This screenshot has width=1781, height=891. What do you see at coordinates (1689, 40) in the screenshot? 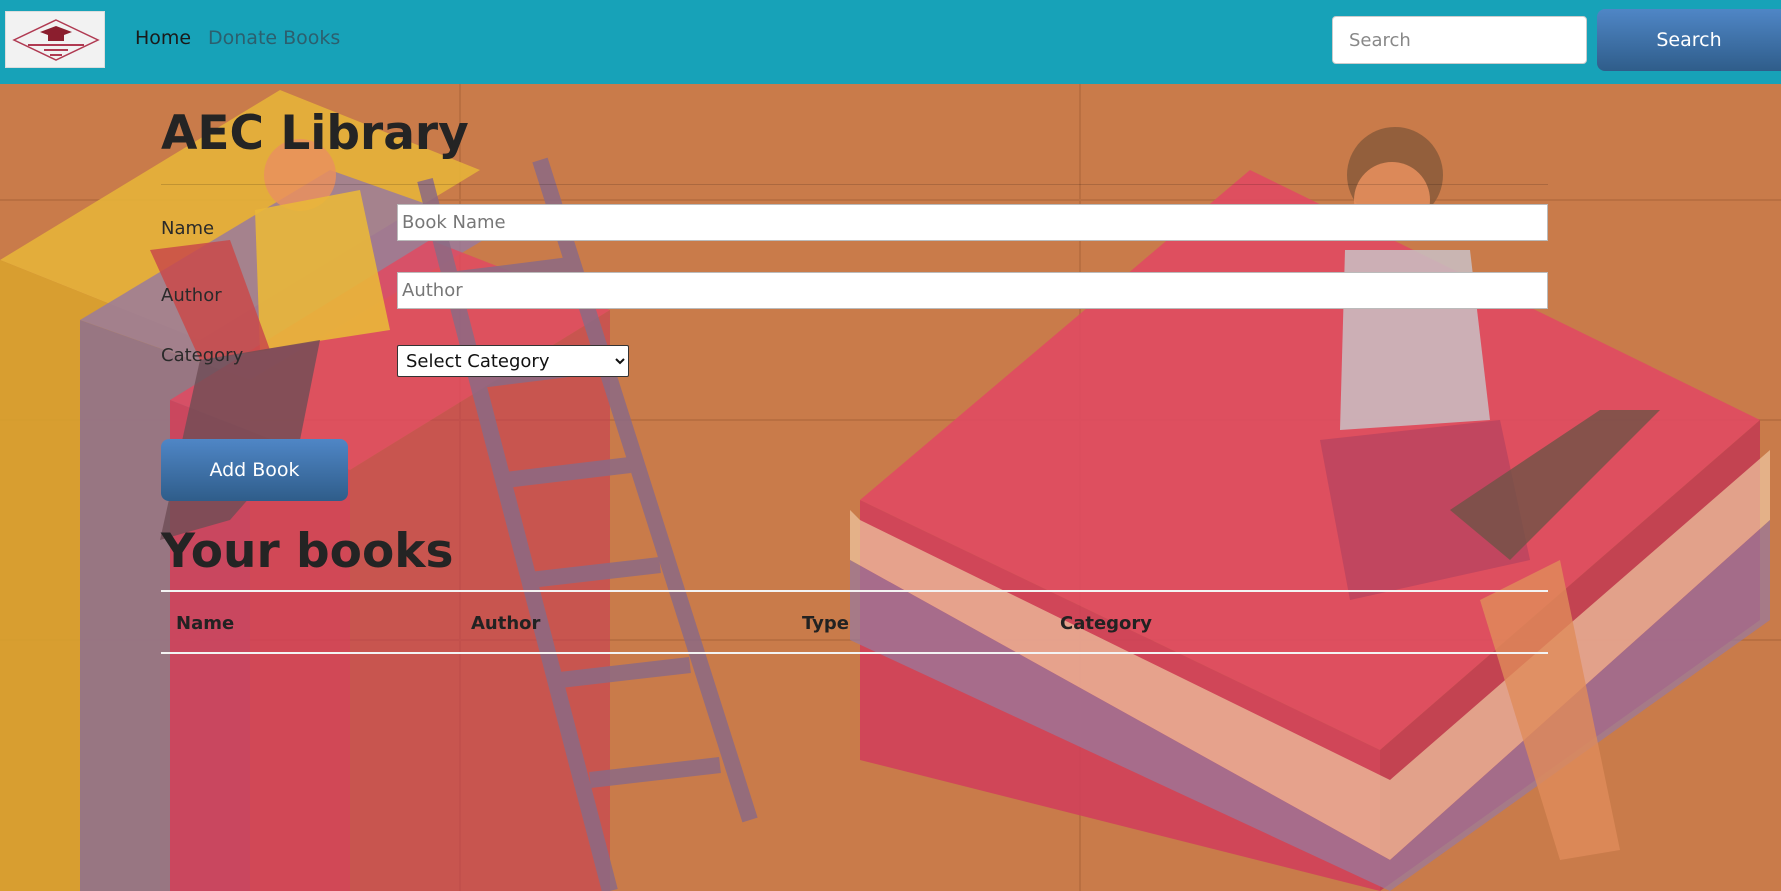
I see `search-button: Search` at bounding box center [1689, 40].